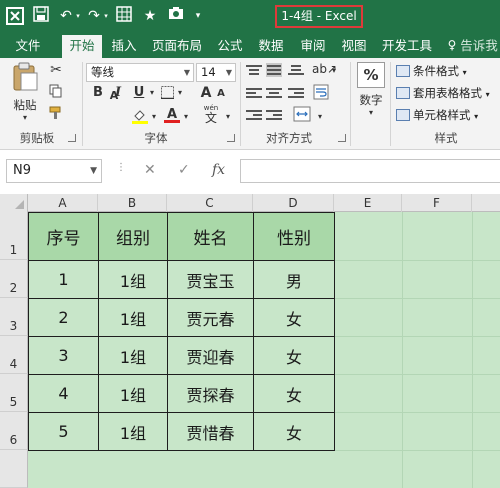 This screenshot has width=500, height=488. What do you see at coordinates (82, 46) in the screenshot?
I see `tab-home: 开始` at bounding box center [82, 46].